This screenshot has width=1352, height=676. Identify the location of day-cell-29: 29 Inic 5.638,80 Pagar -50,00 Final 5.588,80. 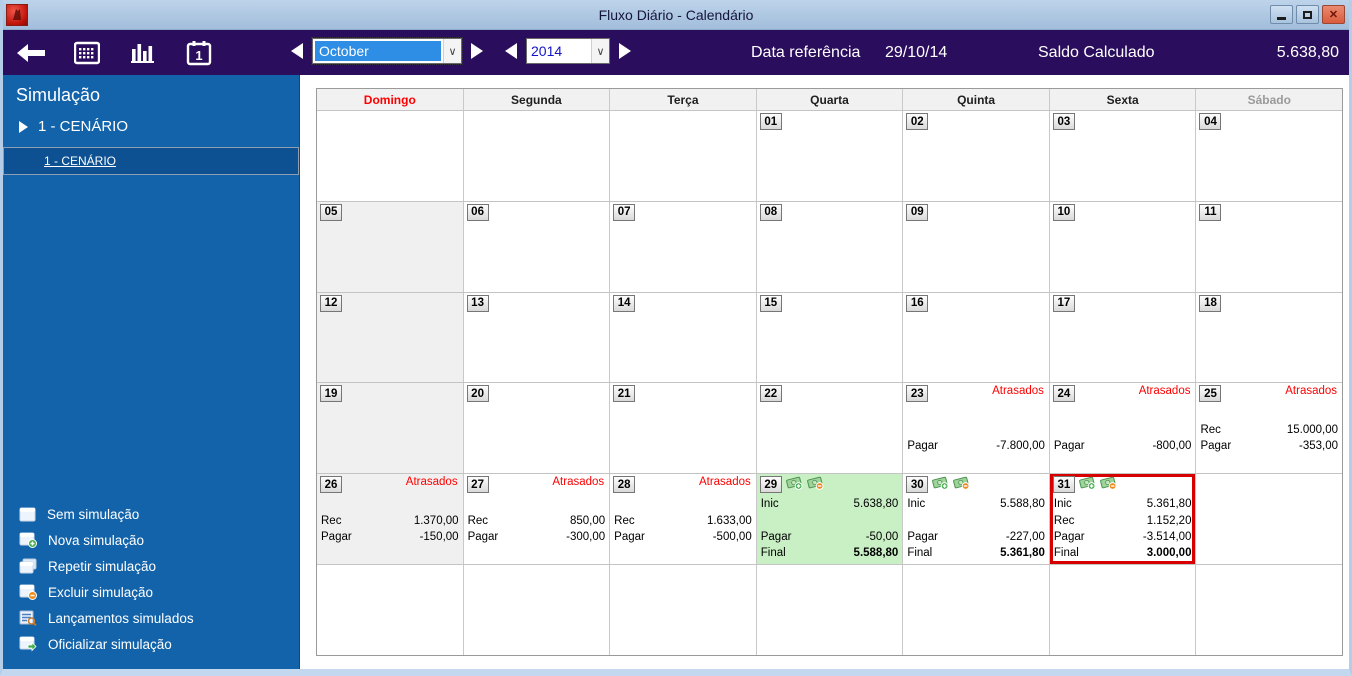
(830, 519).